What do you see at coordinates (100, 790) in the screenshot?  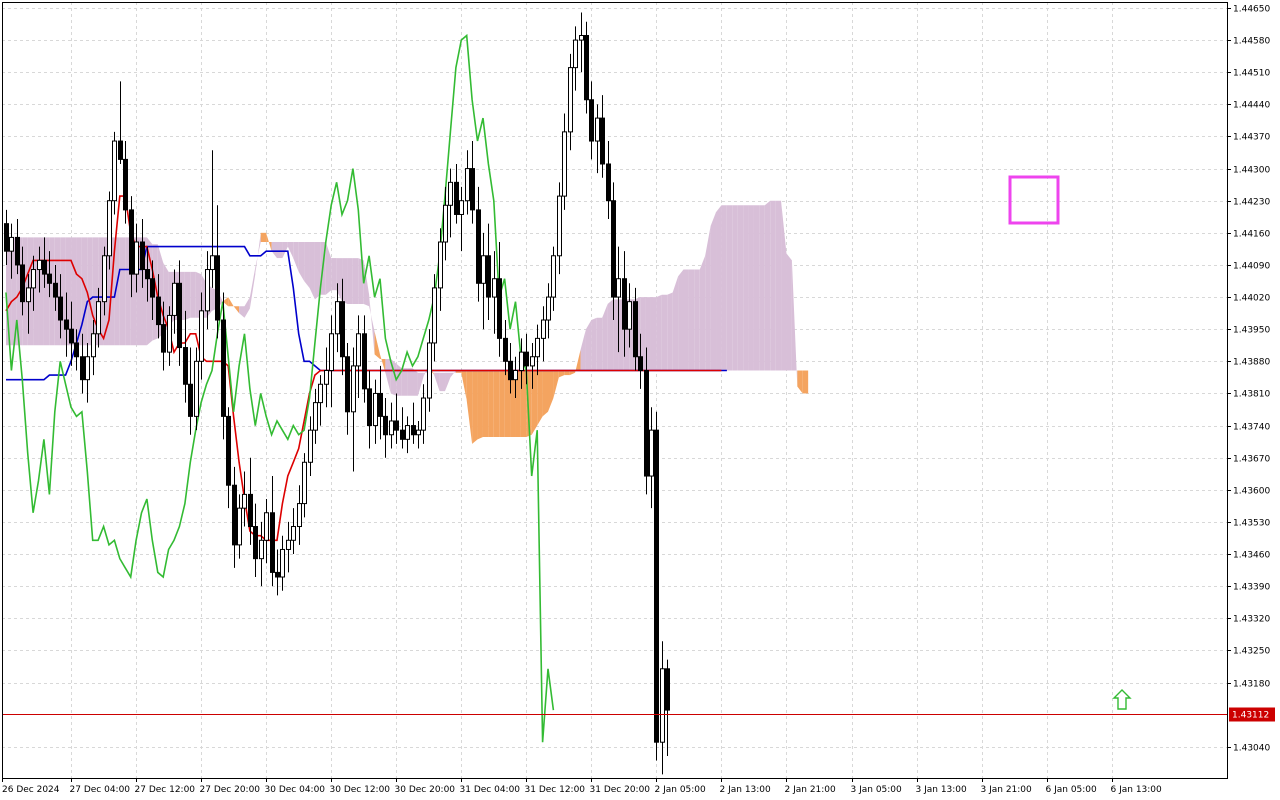 I see `x-tick-label: 27 Dec 04:00` at bounding box center [100, 790].